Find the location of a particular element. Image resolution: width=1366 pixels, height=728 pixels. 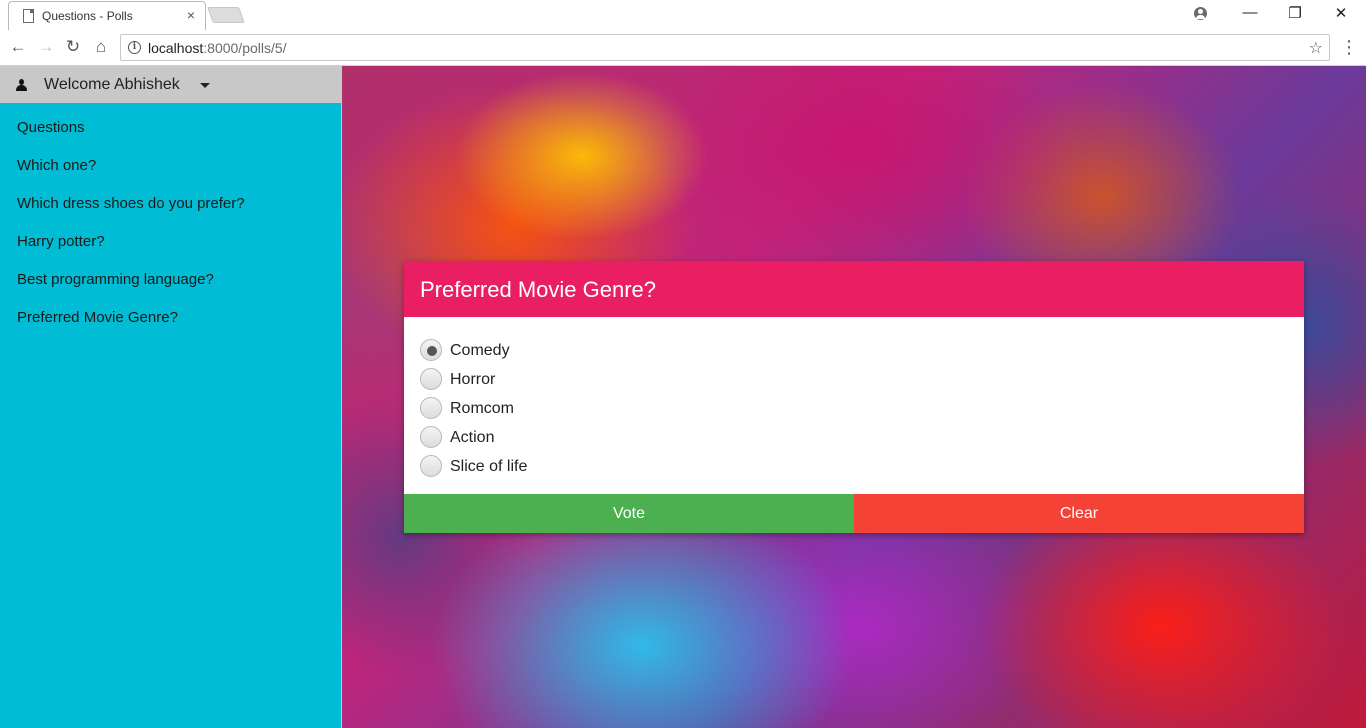

clear-button: Clear is located at coordinates (1079, 513).